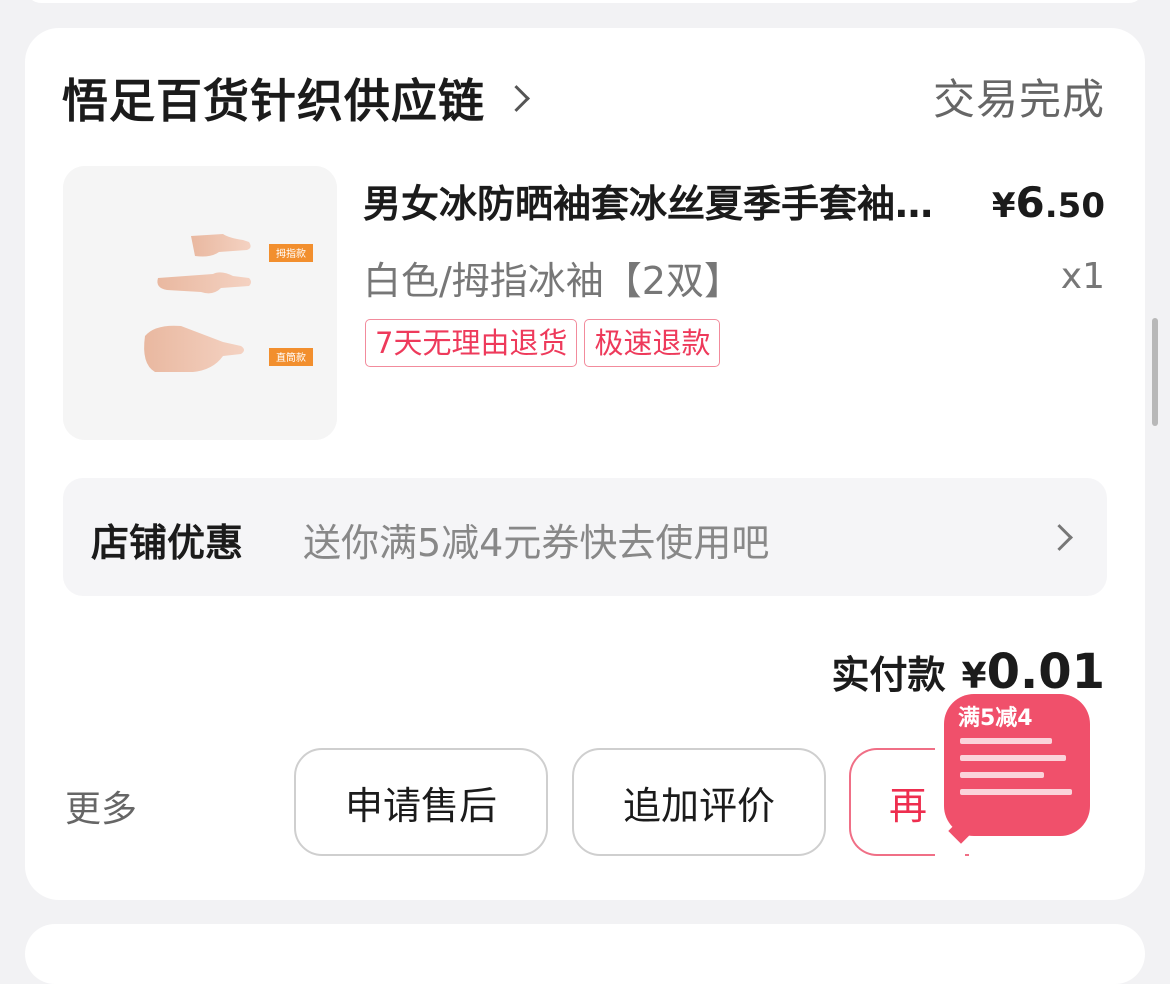 The height and width of the screenshot is (984, 1170). I want to click on label-straight-text: 直筒款, so click(291, 357).